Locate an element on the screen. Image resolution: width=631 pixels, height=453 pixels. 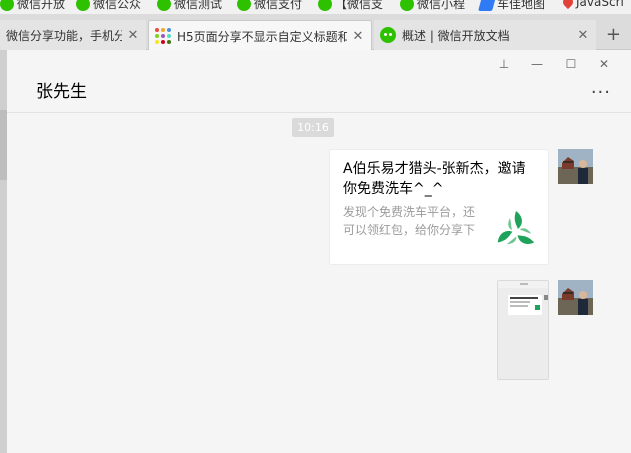
card-title: A伯乐易才猎头-张新杰，邀请你免费洗车^_^ is located at coordinates (434, 179).